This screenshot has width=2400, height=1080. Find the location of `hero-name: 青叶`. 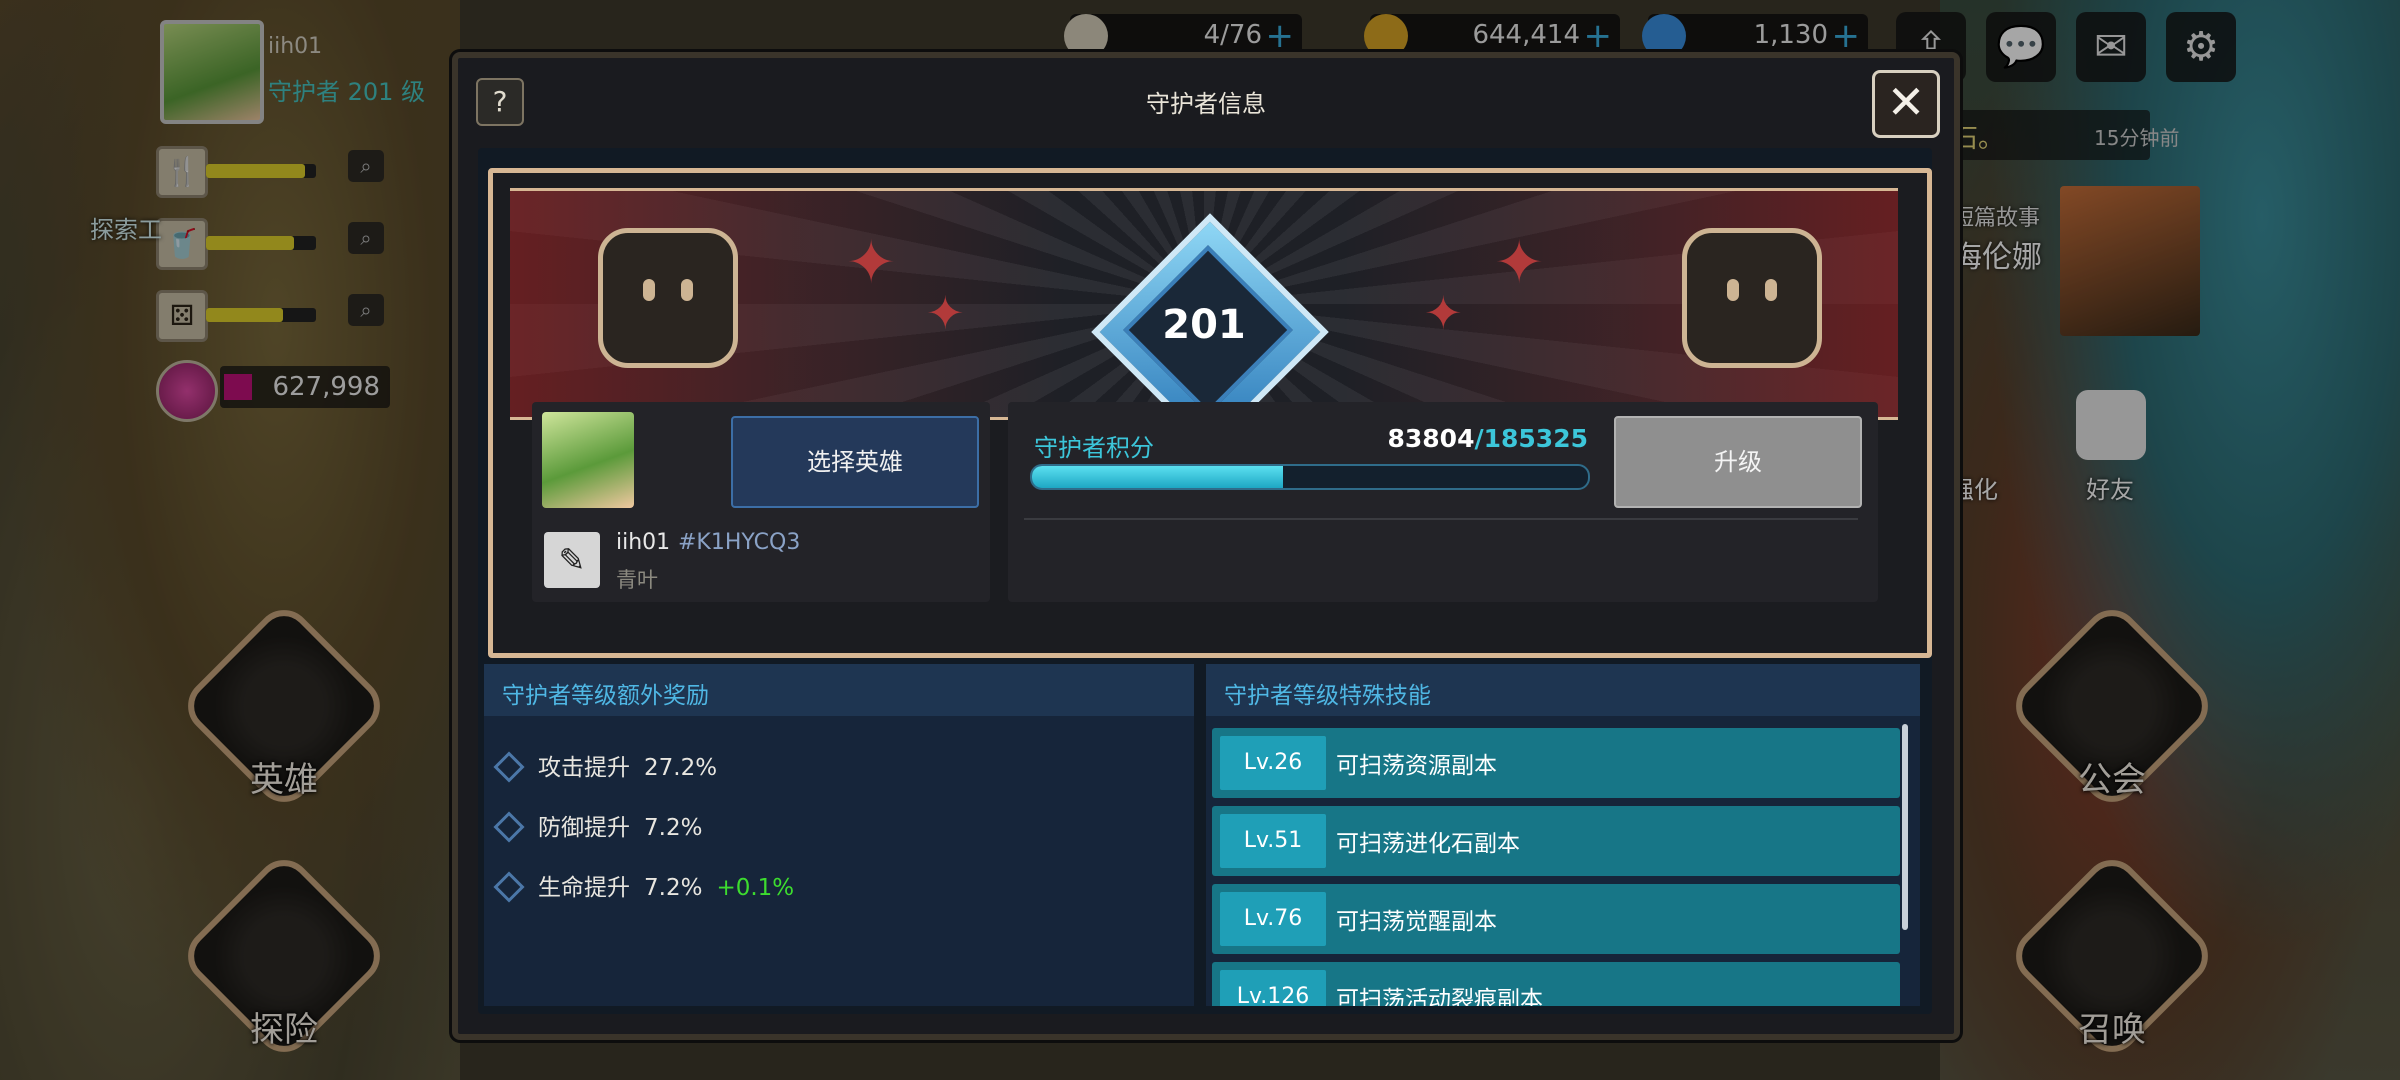

hero-name: 青叶 is located at coordinates (637, 580).